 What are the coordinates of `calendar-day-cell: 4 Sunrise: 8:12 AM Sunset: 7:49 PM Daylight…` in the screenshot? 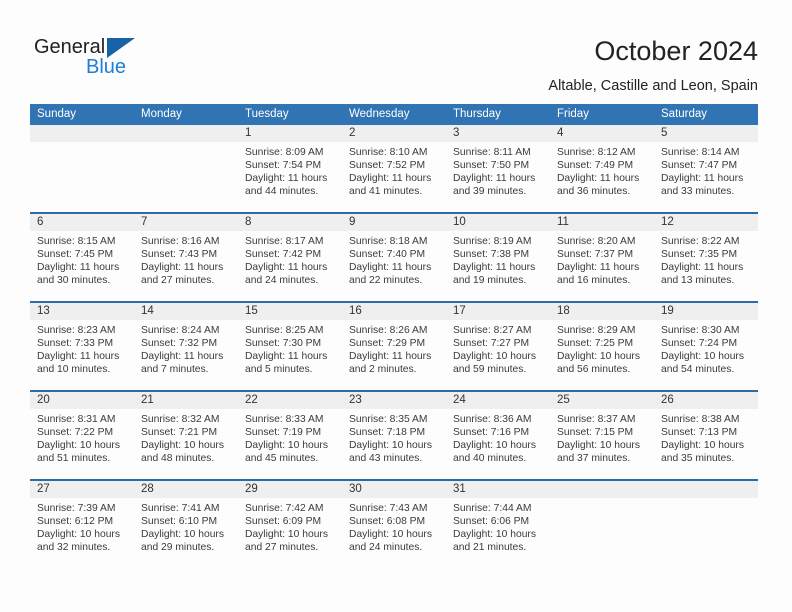 It's located at (602, 168).